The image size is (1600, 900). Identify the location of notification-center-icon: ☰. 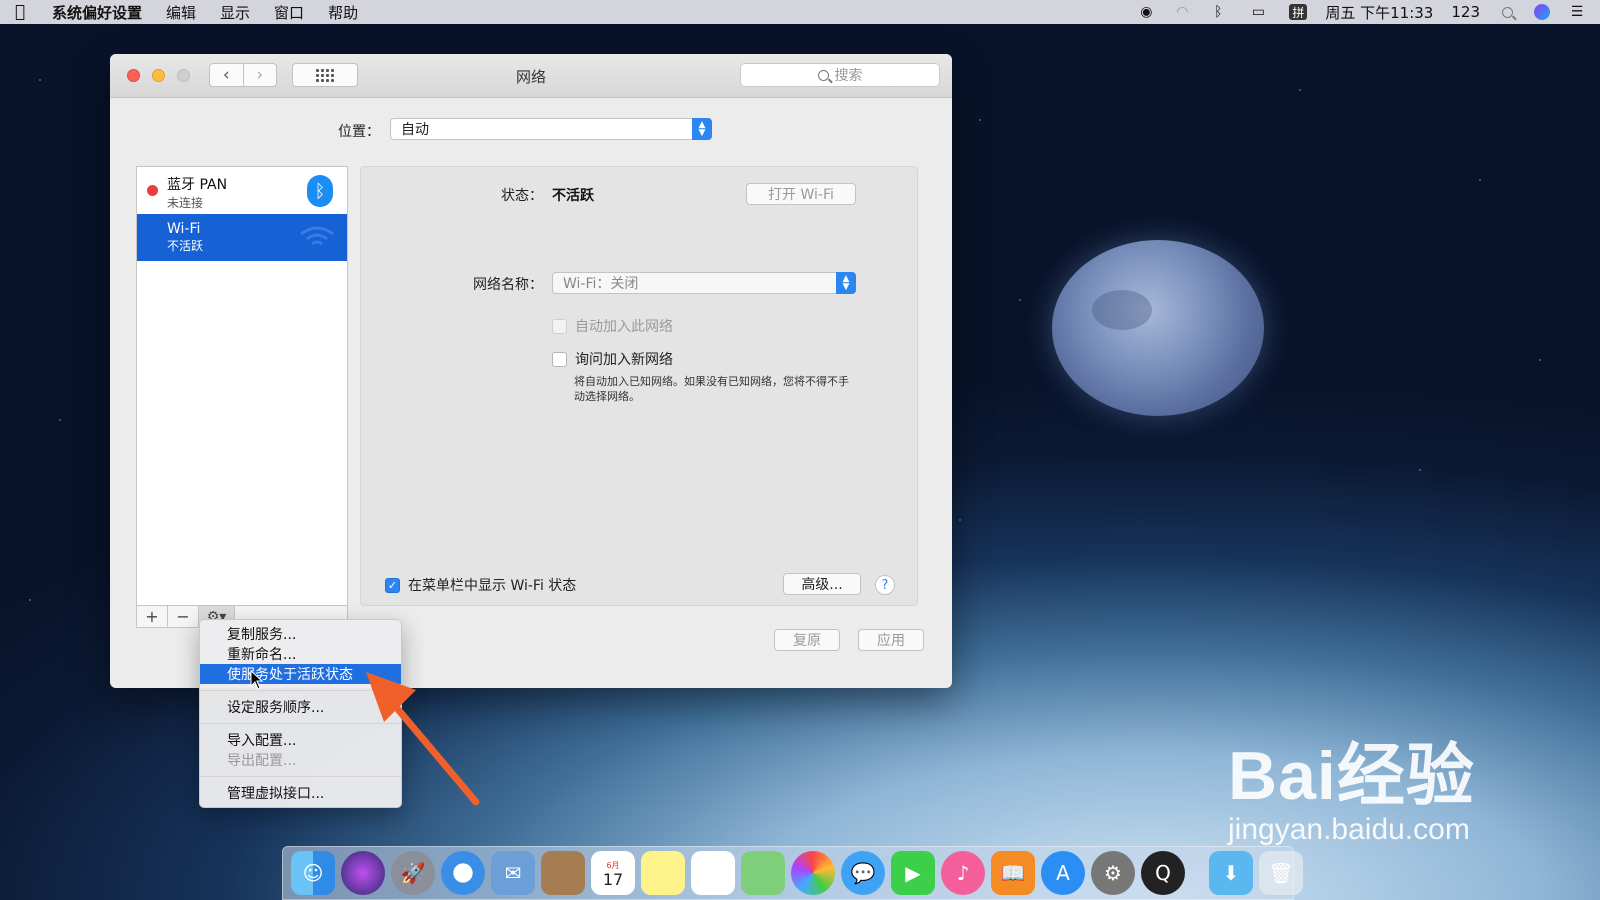
(1577, 12).